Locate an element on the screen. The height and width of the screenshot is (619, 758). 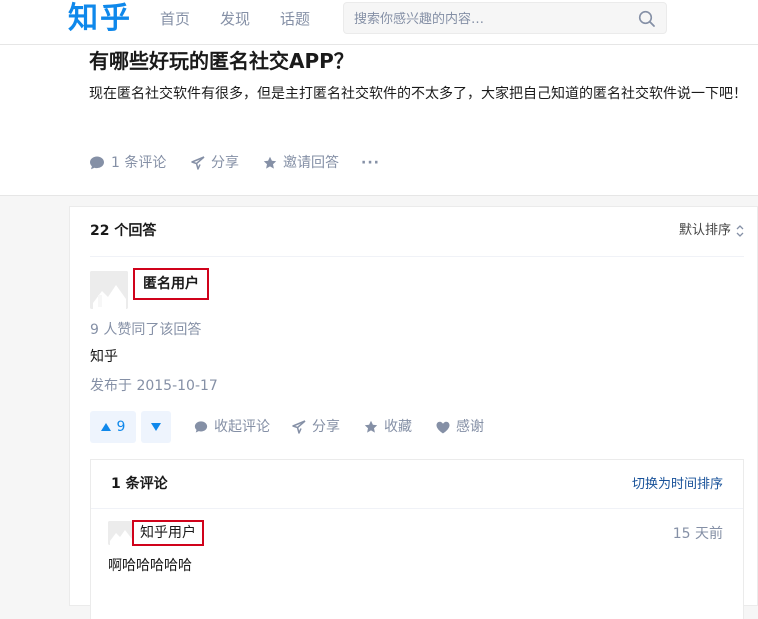
invite-answer-button: 邀请回答 is located at coordinates (301, 163).